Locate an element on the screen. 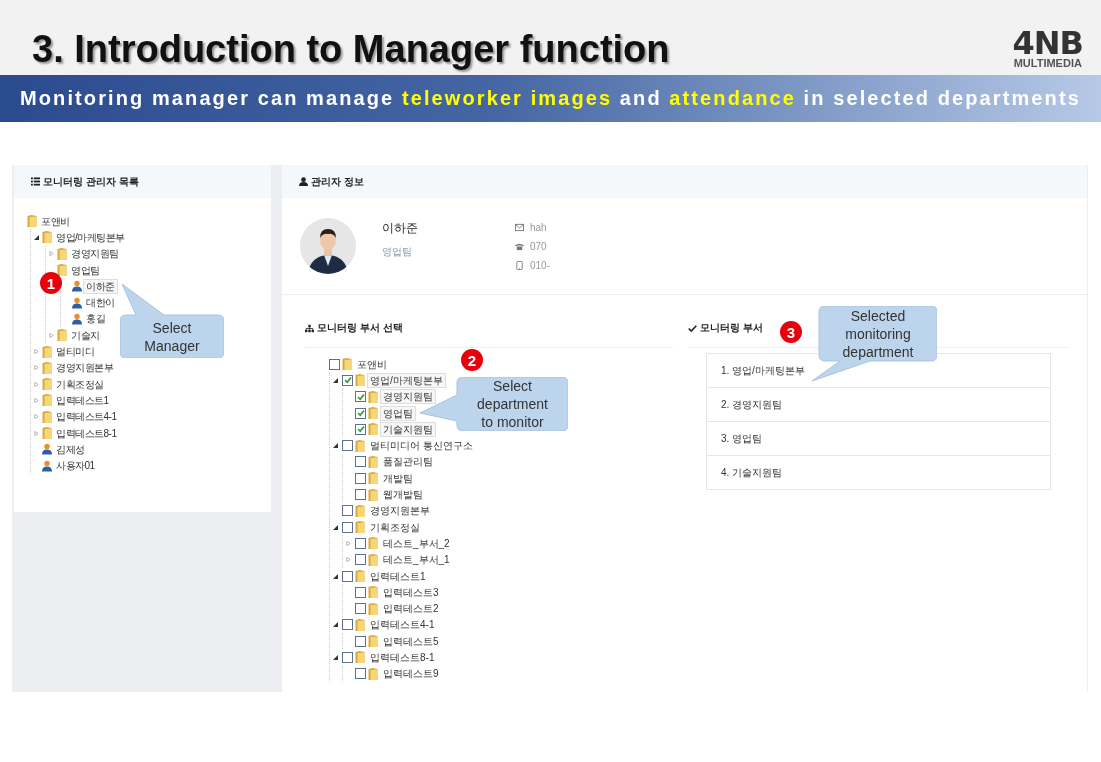  panel-title: 관리자 정보 is located at coordinates (337, 181).